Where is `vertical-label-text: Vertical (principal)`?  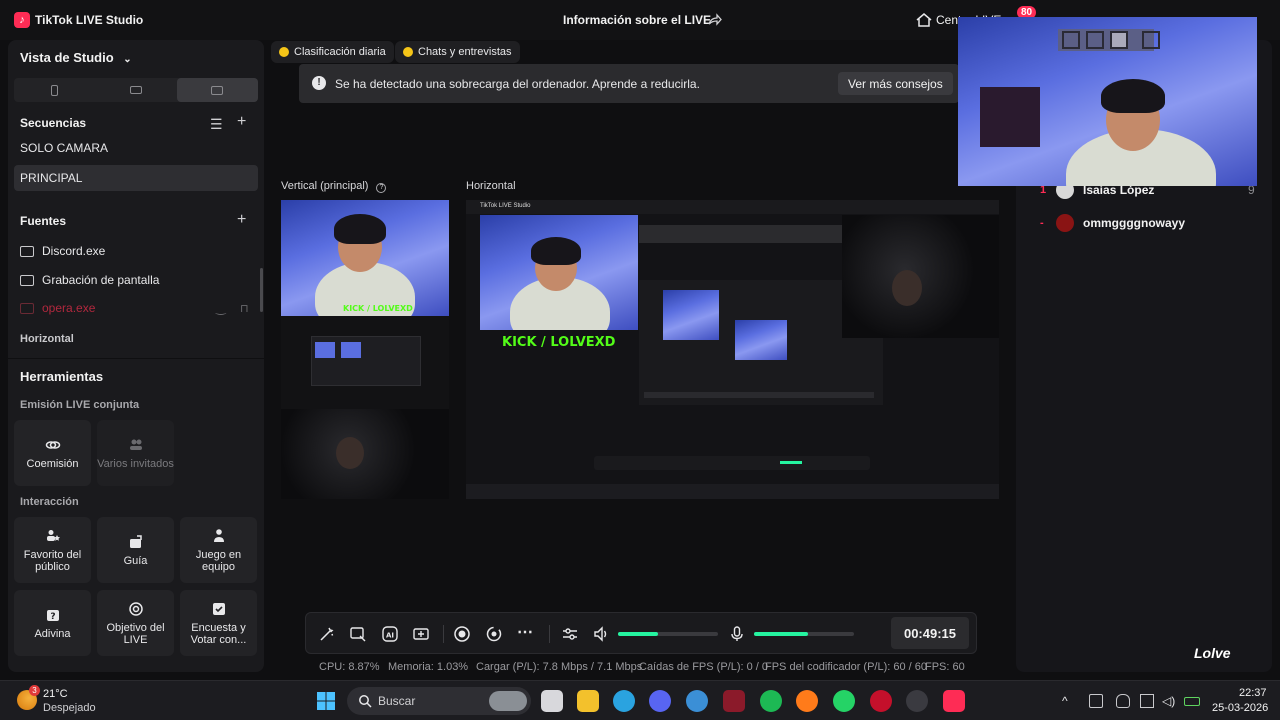 vertical-label-text: Vertical (principal) is located at coordinates (325, 186).